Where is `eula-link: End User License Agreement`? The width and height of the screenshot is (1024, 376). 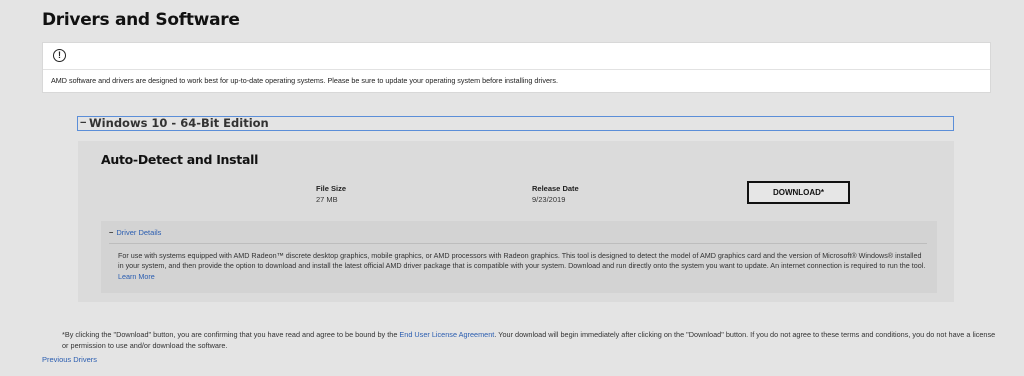
eula-link: End User License Agreement is located at coordinates (446, 334).